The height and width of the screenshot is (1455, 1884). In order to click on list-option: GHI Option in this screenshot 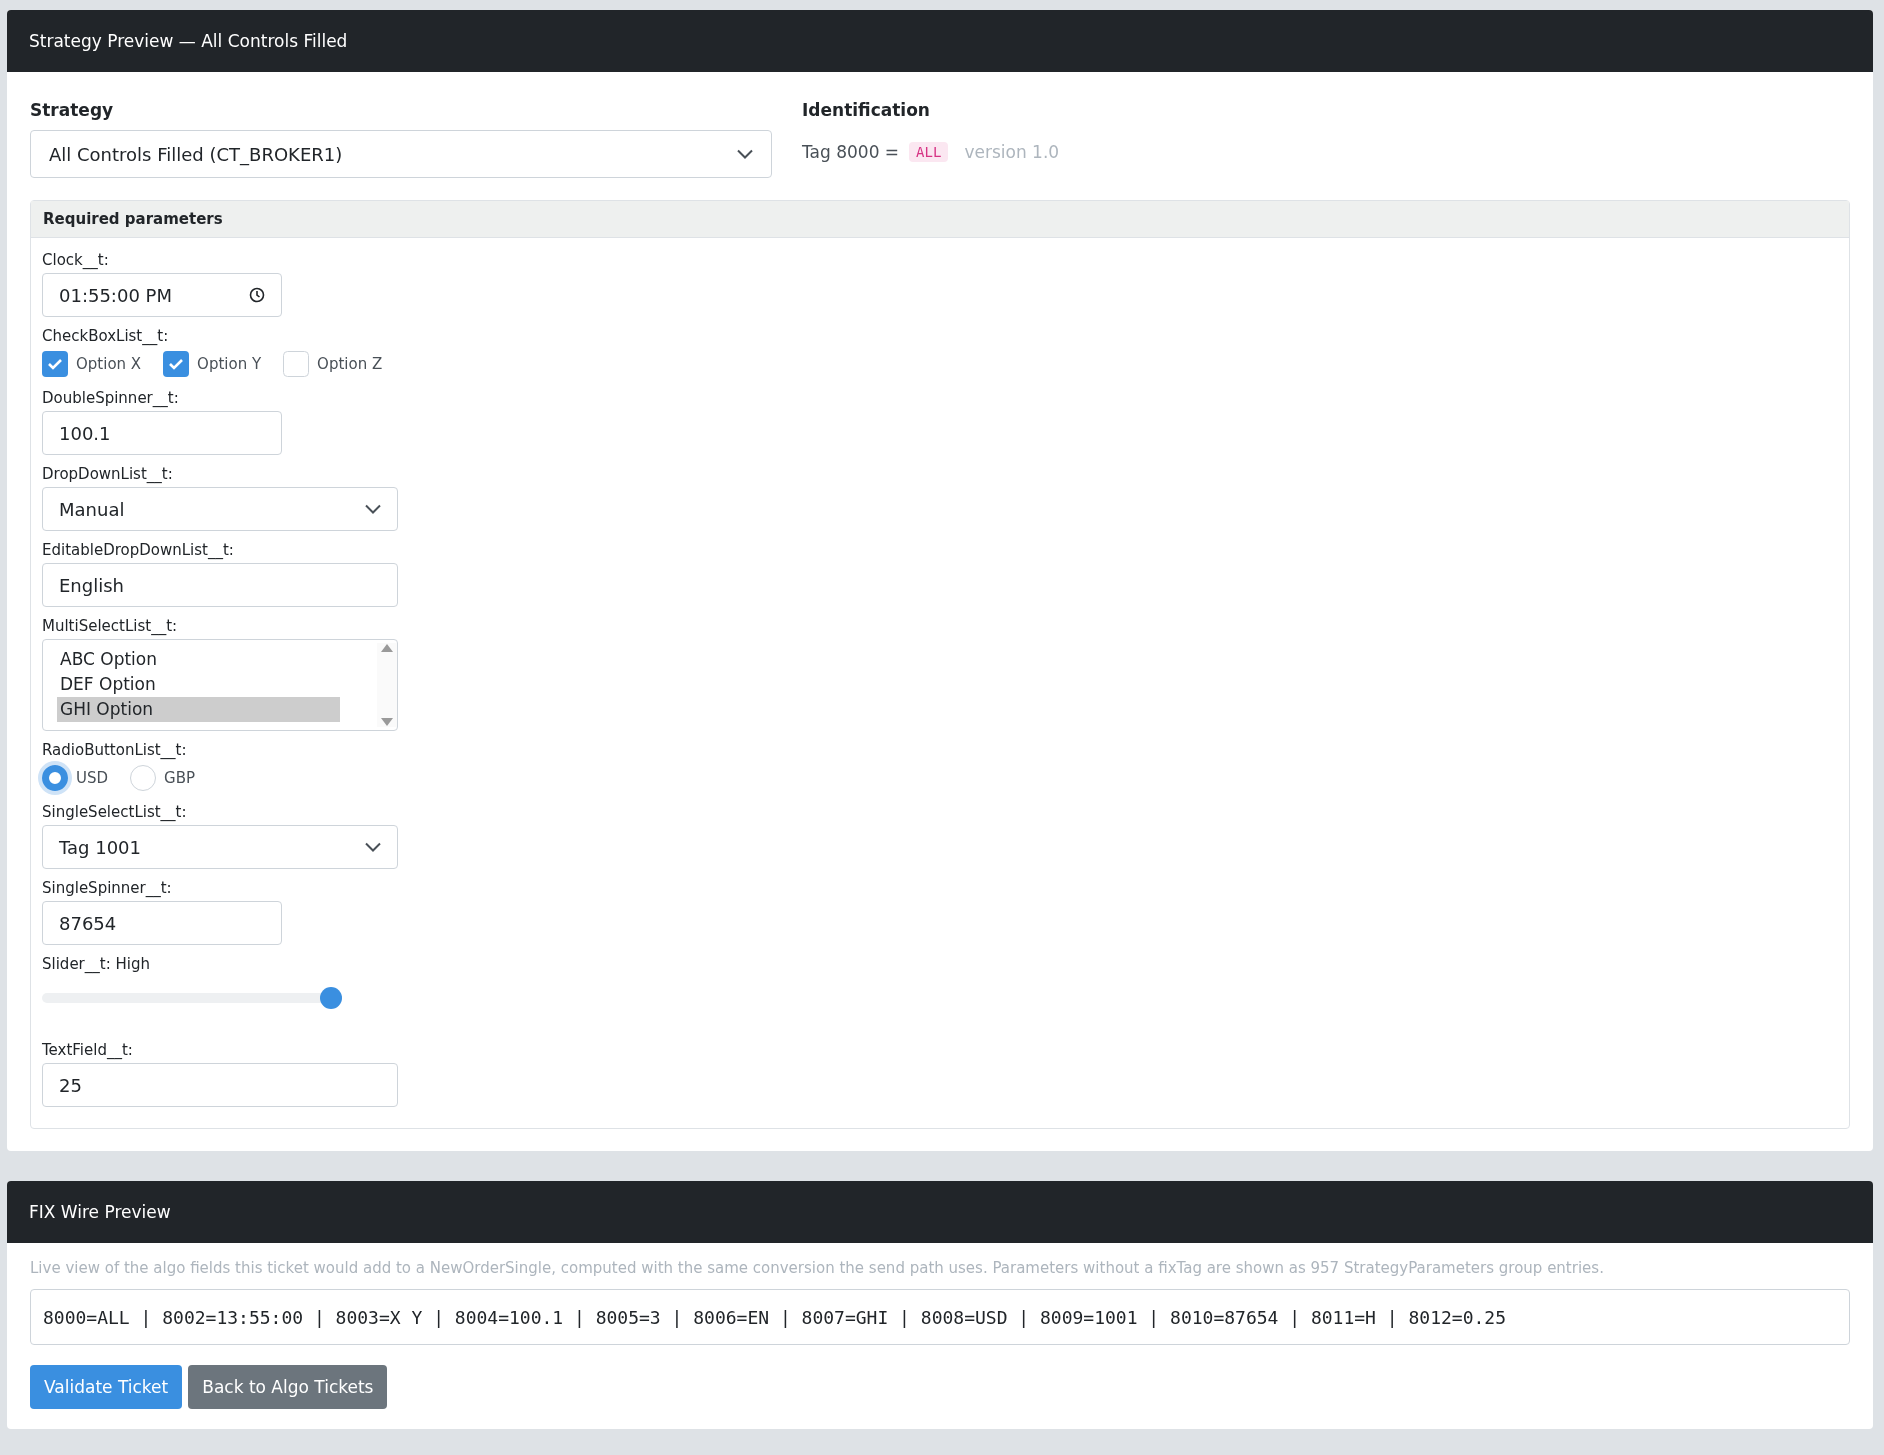, I will do `click(198, 709)`.